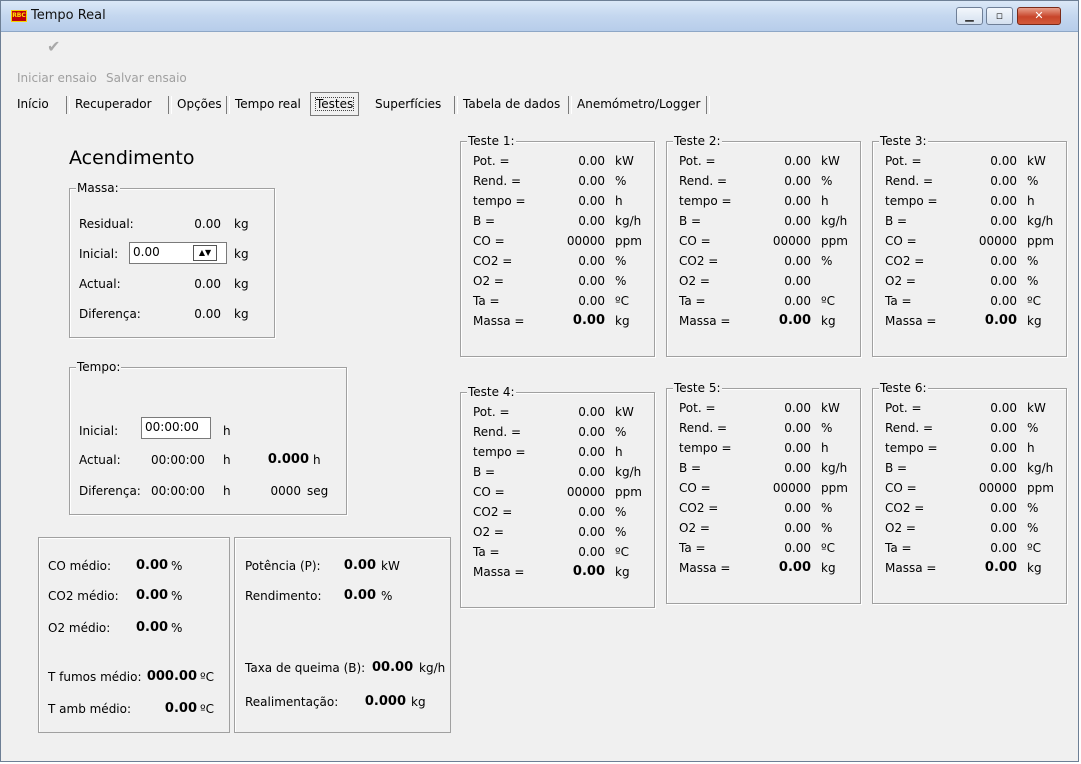 Image resolution: width=1081 pixels, height=764 pixels. I want to click on tab-recuperador: Recuperador, so click(113, 104).